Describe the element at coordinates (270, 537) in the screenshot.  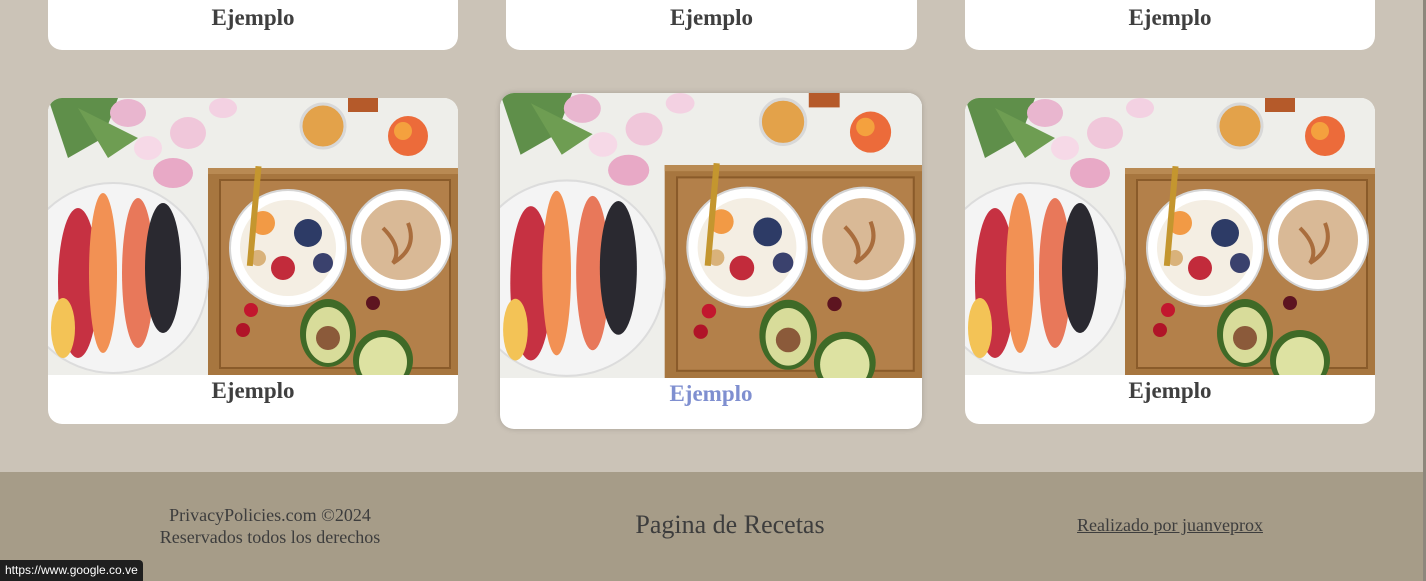
I see `rights-text: Reservados todos los derechos` at that location.